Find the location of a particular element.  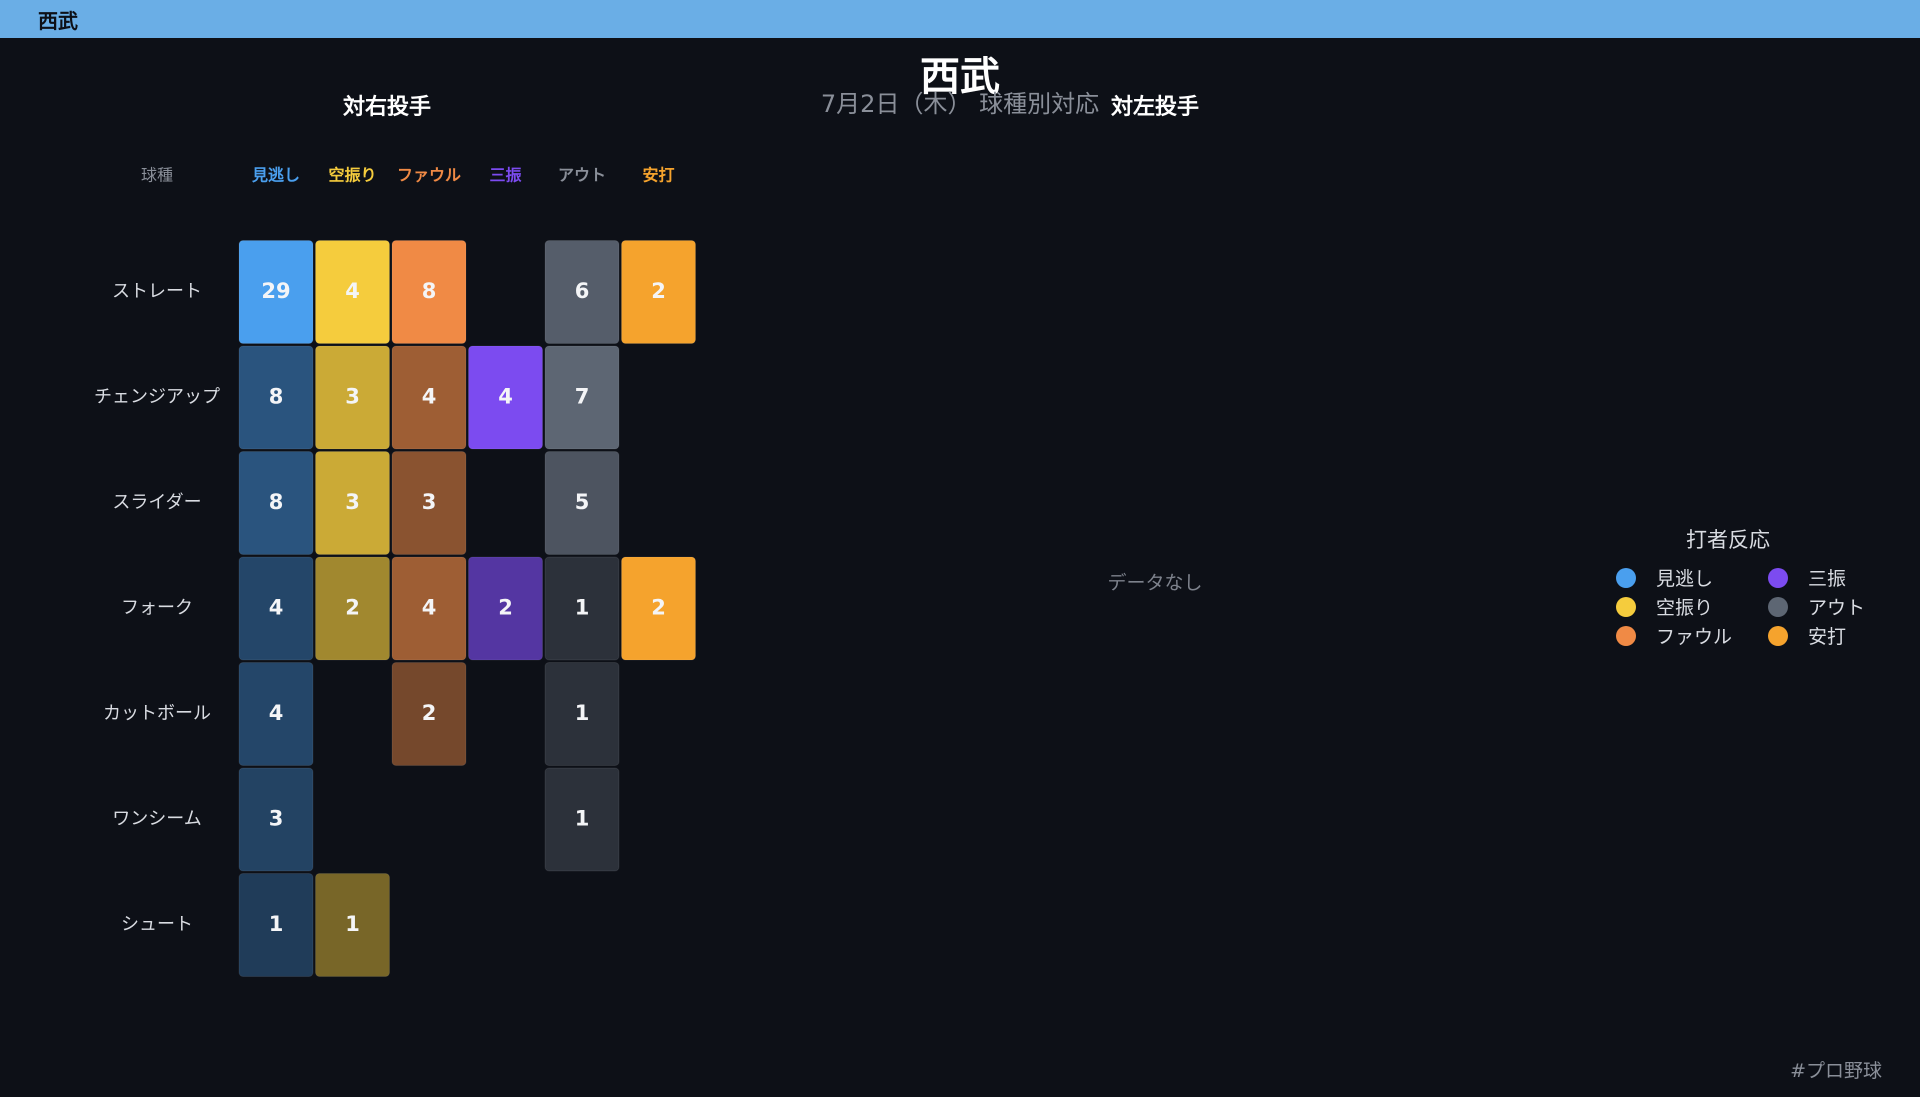

legend-item: ファウル is located at coordinates (1674, 635).